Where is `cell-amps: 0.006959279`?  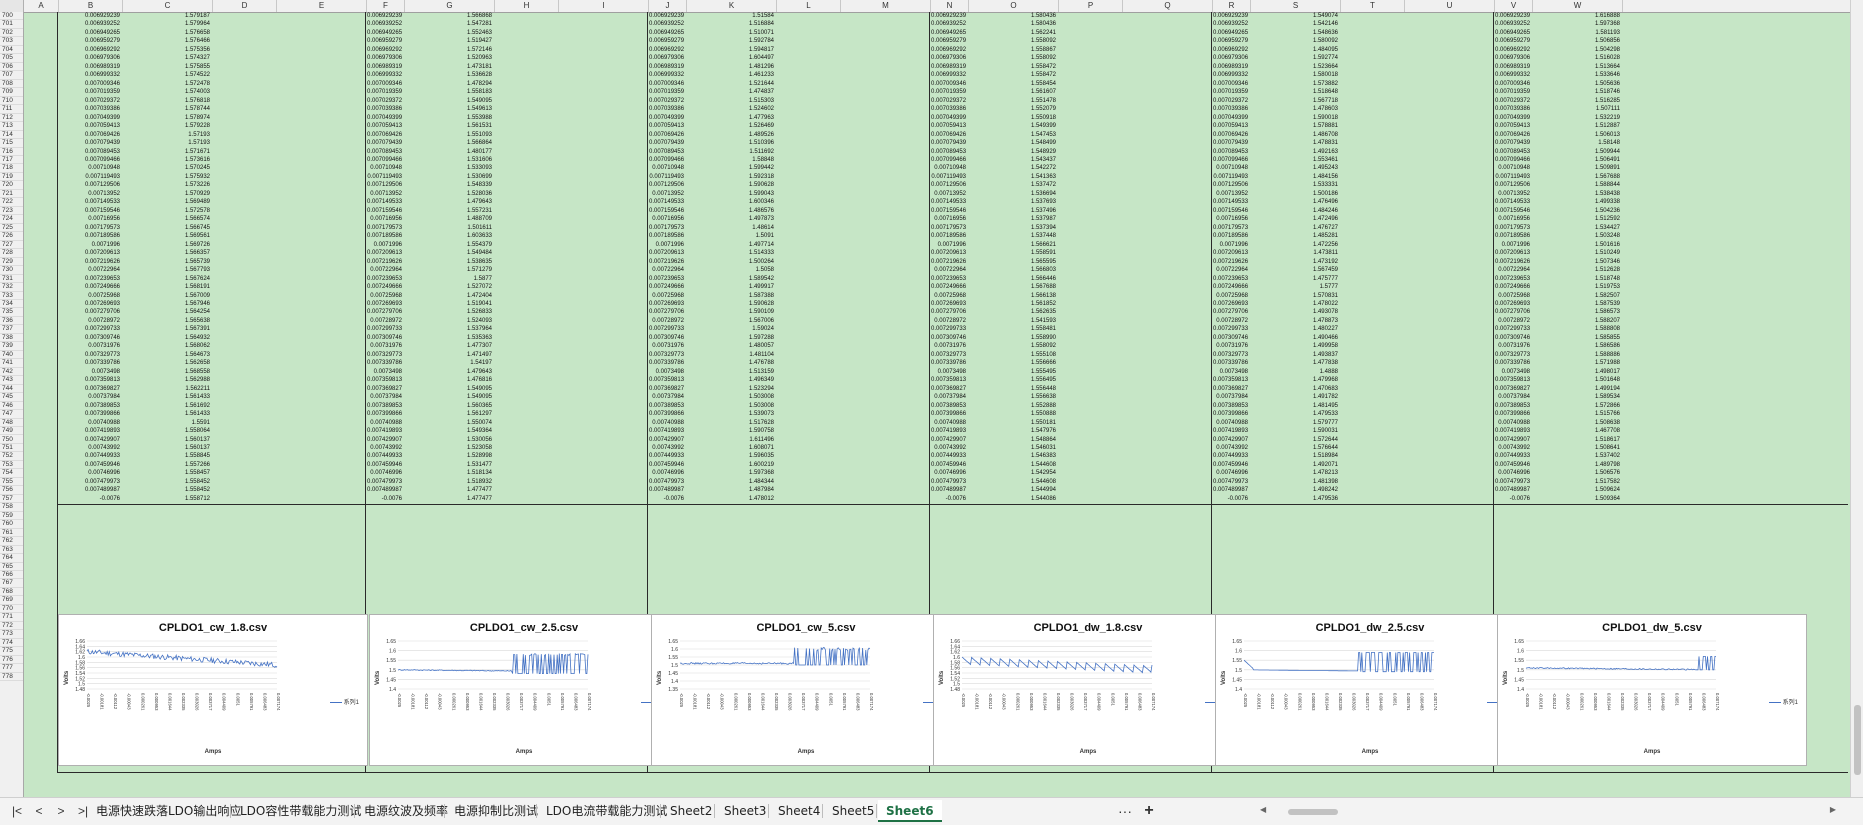
cell-amps: 0.006959279 is located at coordinates (89, 41).